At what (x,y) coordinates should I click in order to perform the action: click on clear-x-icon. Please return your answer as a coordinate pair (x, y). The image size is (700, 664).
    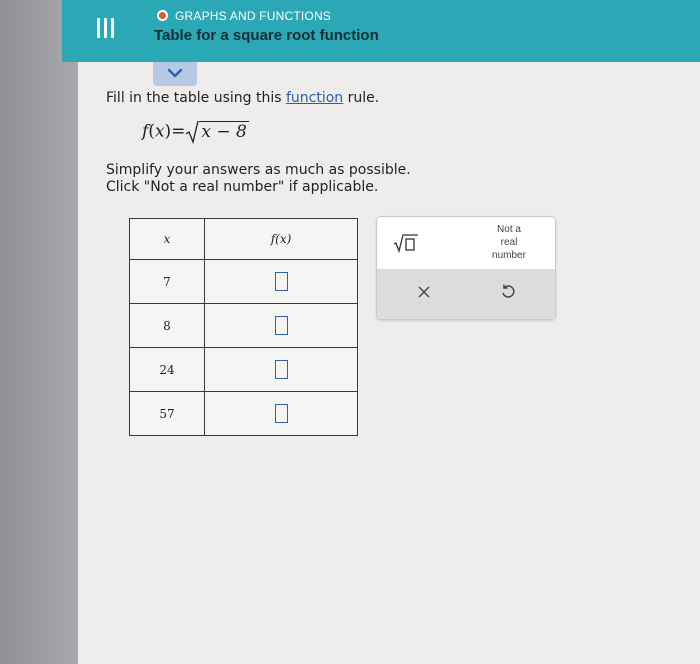
    Looking at the image, I should click on (424, 292).